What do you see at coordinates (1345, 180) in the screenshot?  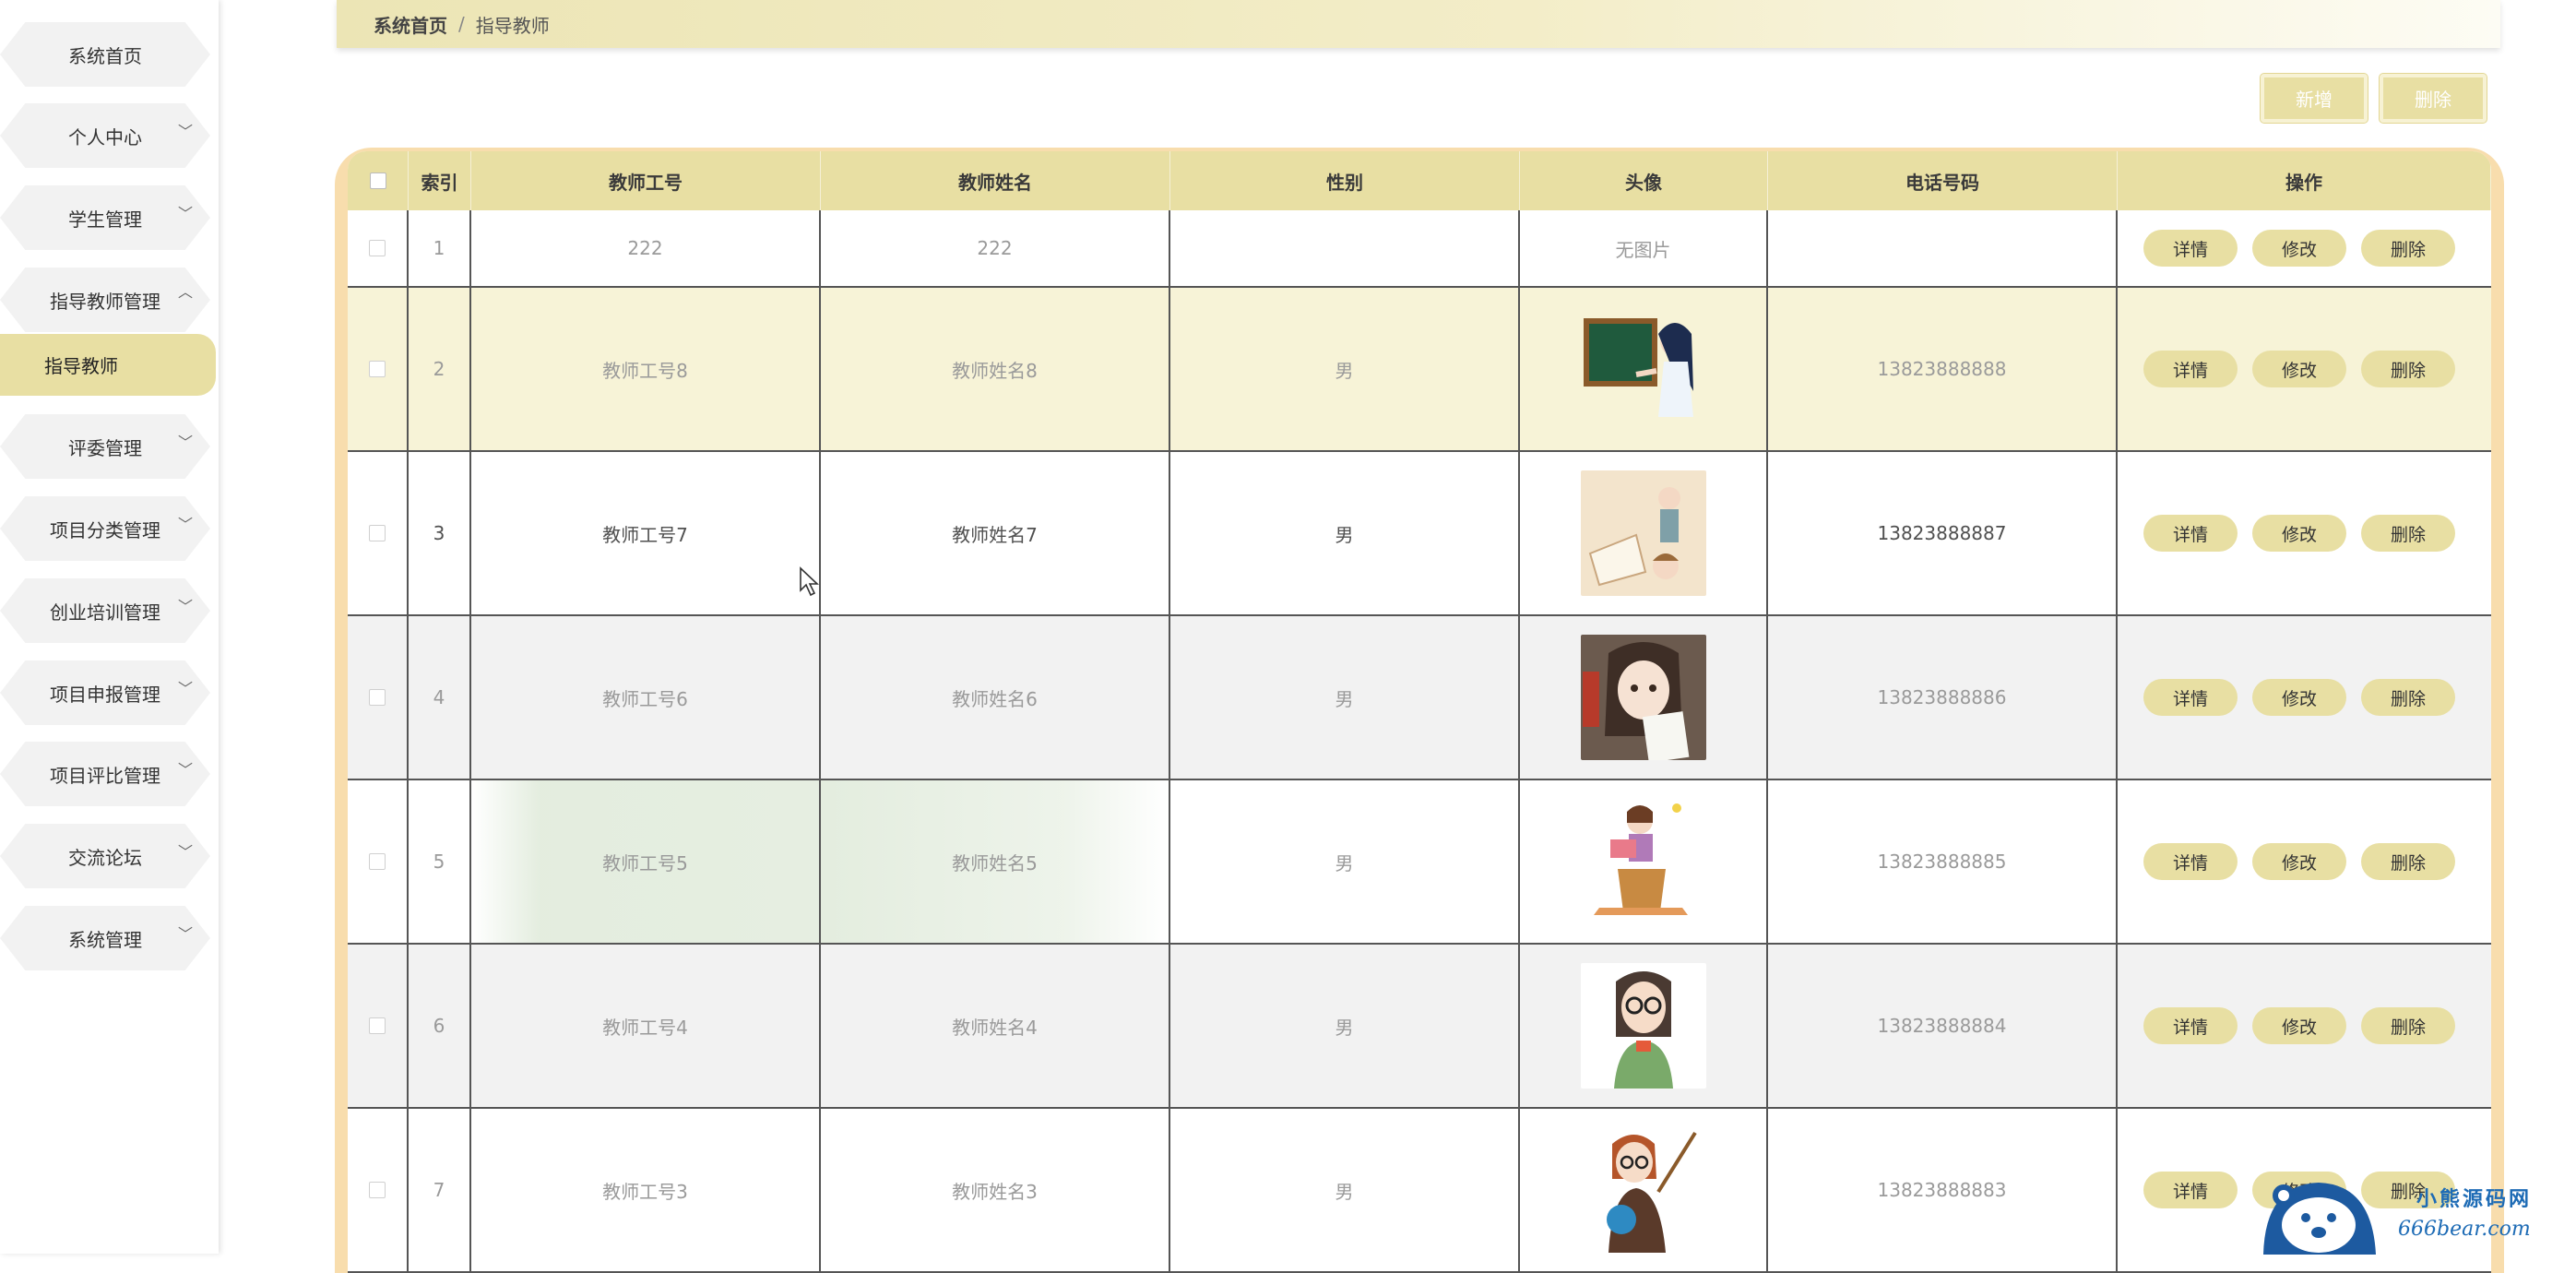 I see `header-gender: 性别` at bounding box center [1345, 180].